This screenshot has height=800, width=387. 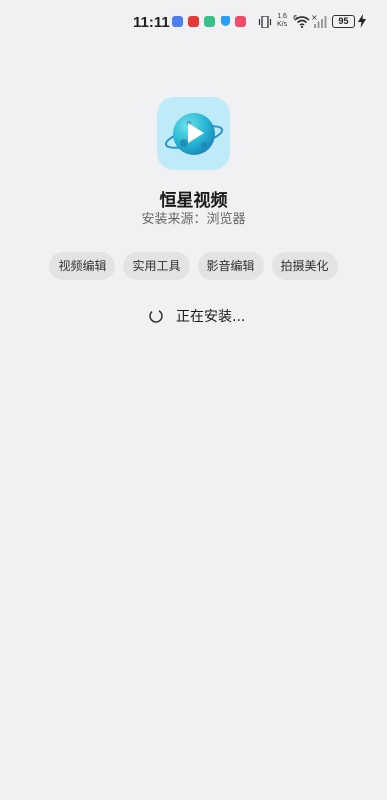 I want to click on tag-photo-beautify: 拍摄美化, so click(x=304, y=266).